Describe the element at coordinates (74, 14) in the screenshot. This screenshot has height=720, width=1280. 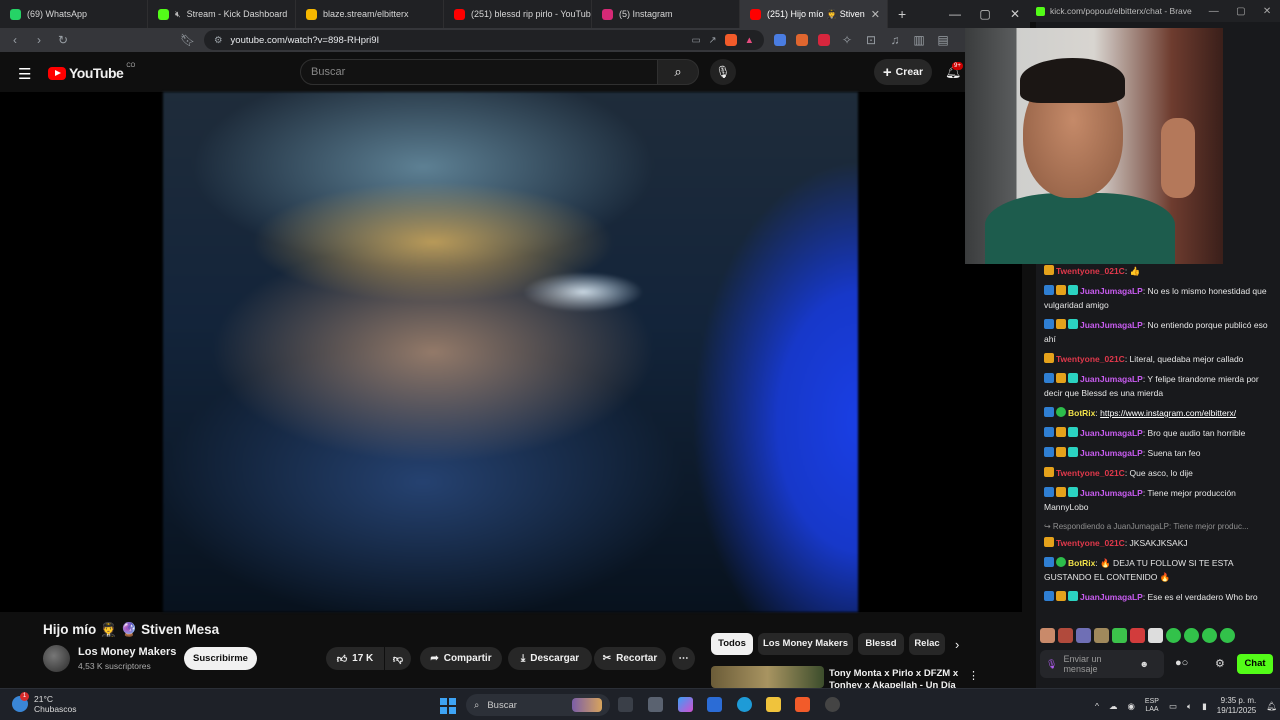
I see `browser-tab: (69) WhatsApp` at that location.